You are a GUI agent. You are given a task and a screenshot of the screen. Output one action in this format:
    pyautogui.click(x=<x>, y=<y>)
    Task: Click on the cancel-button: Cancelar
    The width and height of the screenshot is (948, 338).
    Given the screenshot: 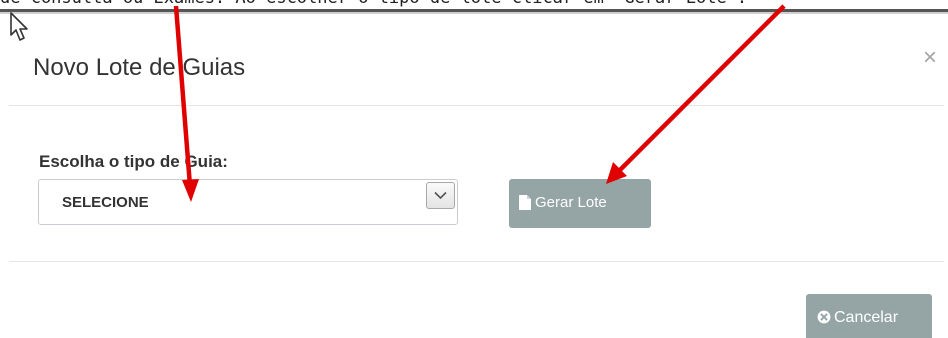 What is the action you would take?
    pyautogui.click(x=869, y=316)
    